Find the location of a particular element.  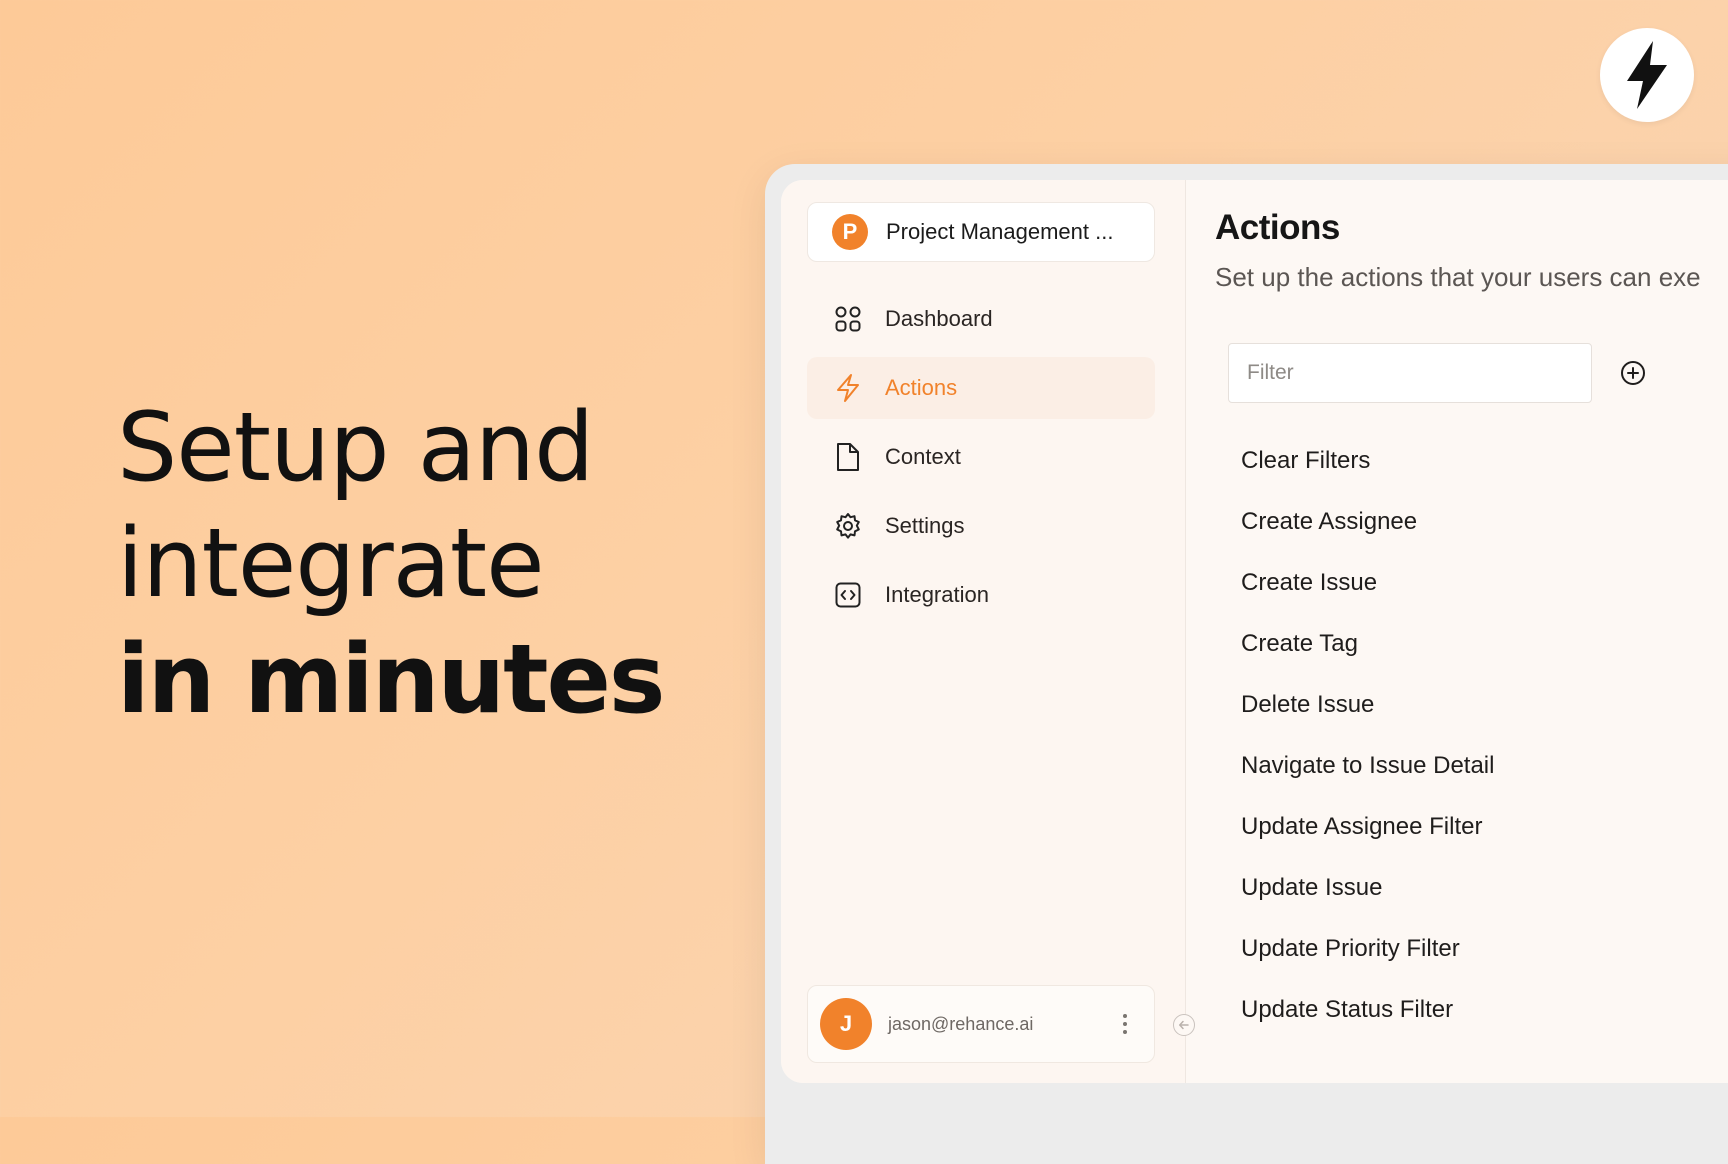

action-item-clear-filters: Clear Filters is located at coordinates (1339, 460).